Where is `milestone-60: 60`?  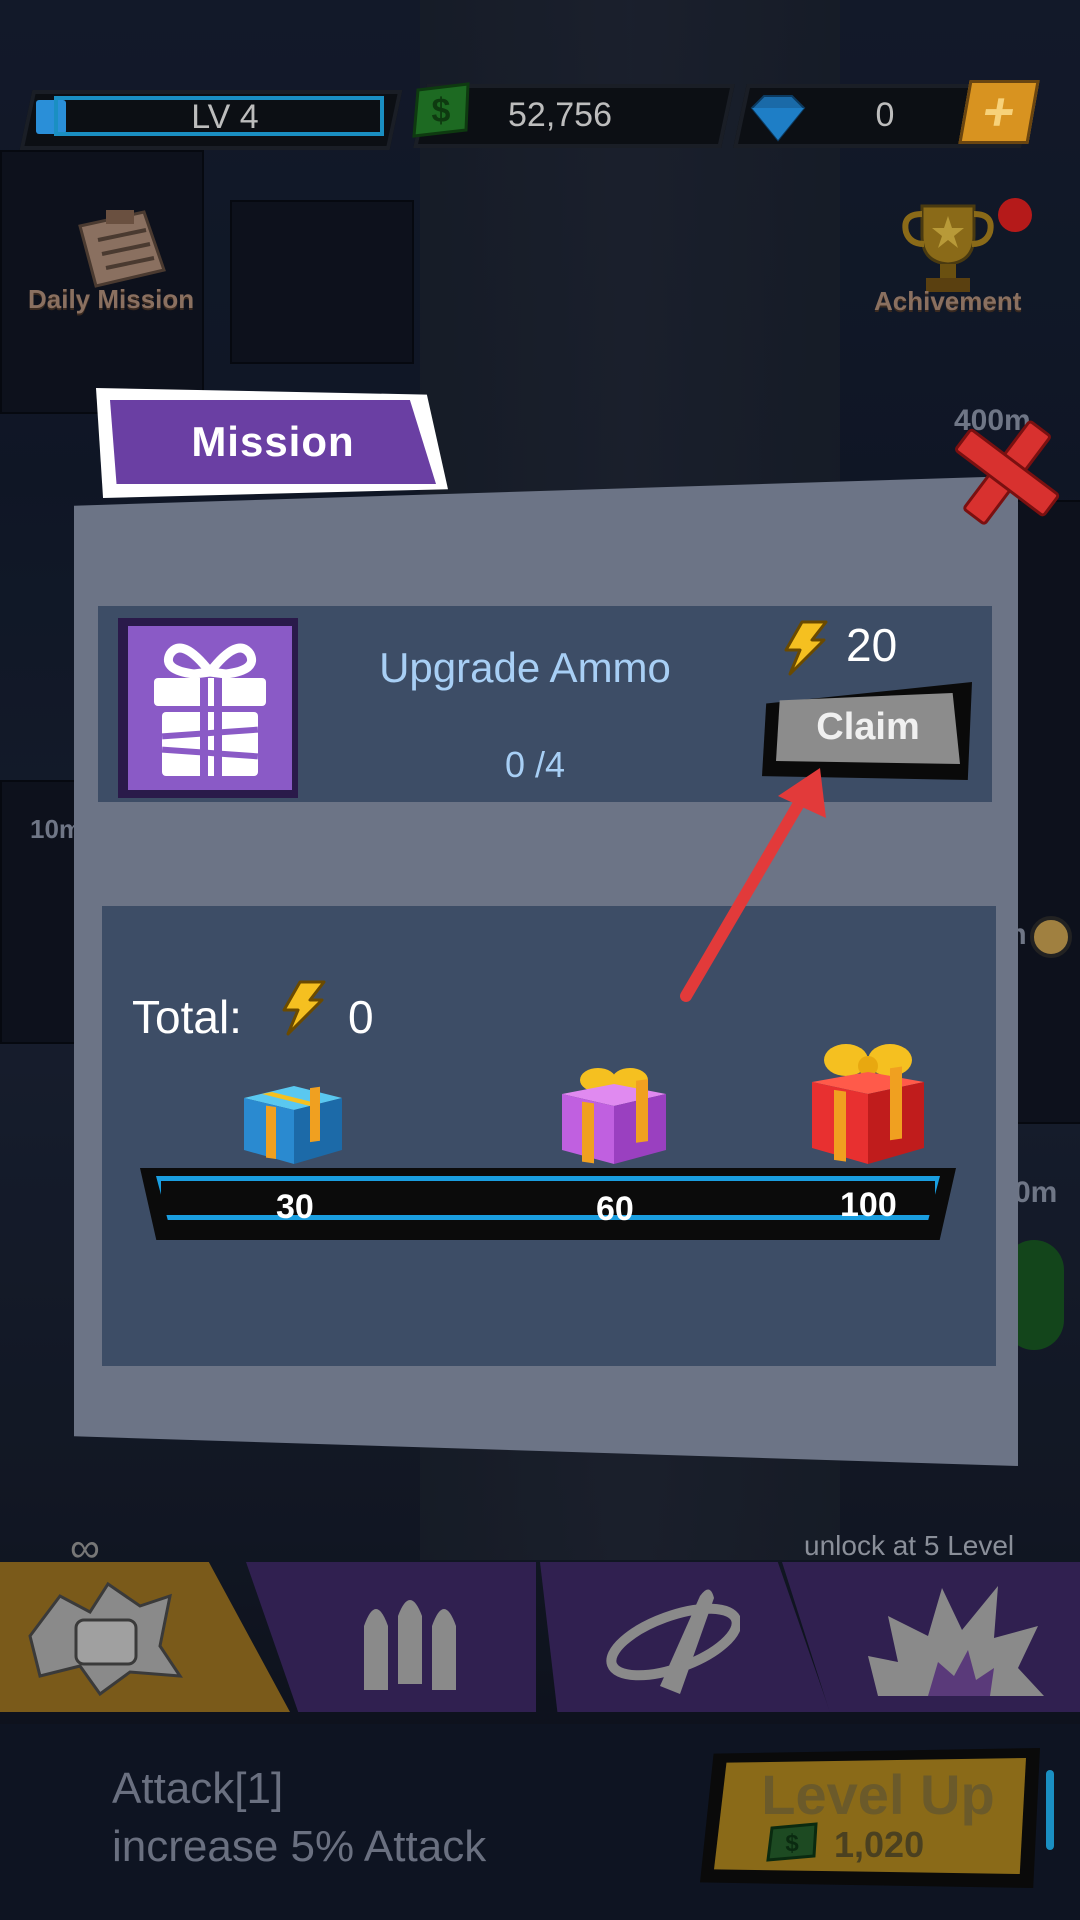
milestone-60: 60 is located at coordinates (615, 1209).